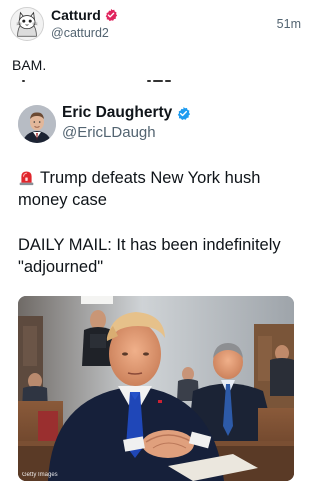  I want to click on avatar, so click(27, 24).